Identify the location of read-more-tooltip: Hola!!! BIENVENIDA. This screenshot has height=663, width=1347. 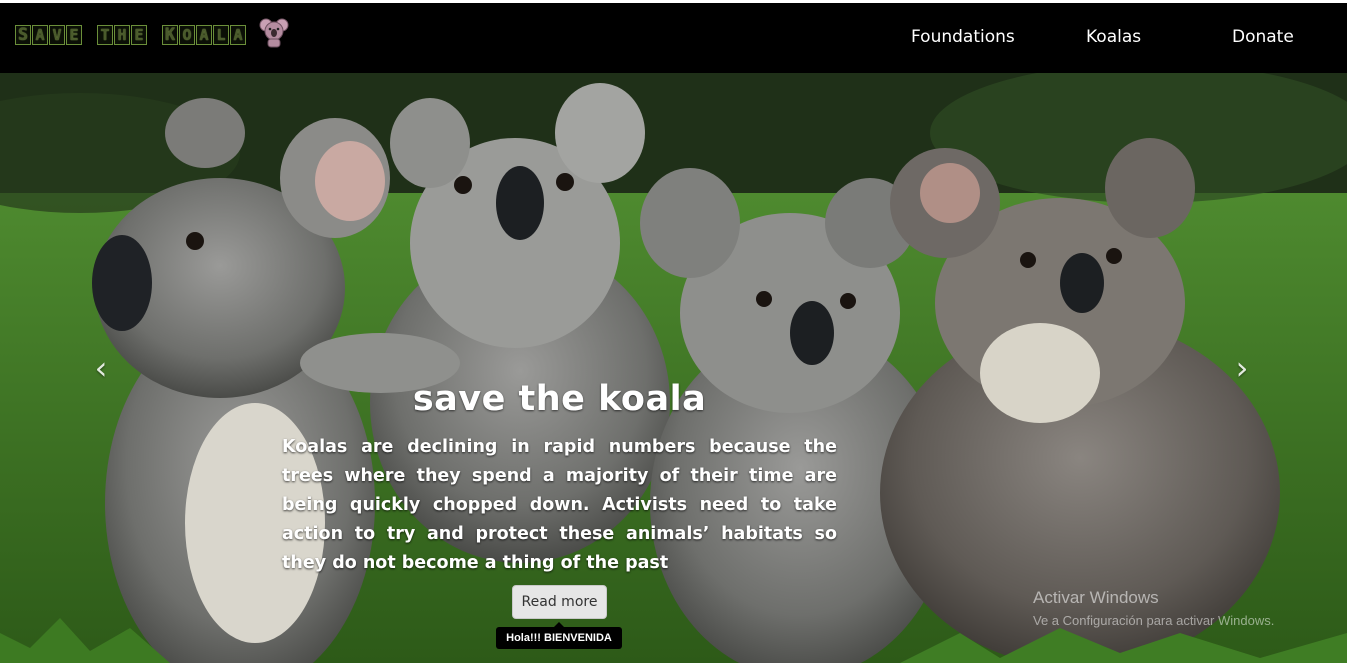
(559, 635).